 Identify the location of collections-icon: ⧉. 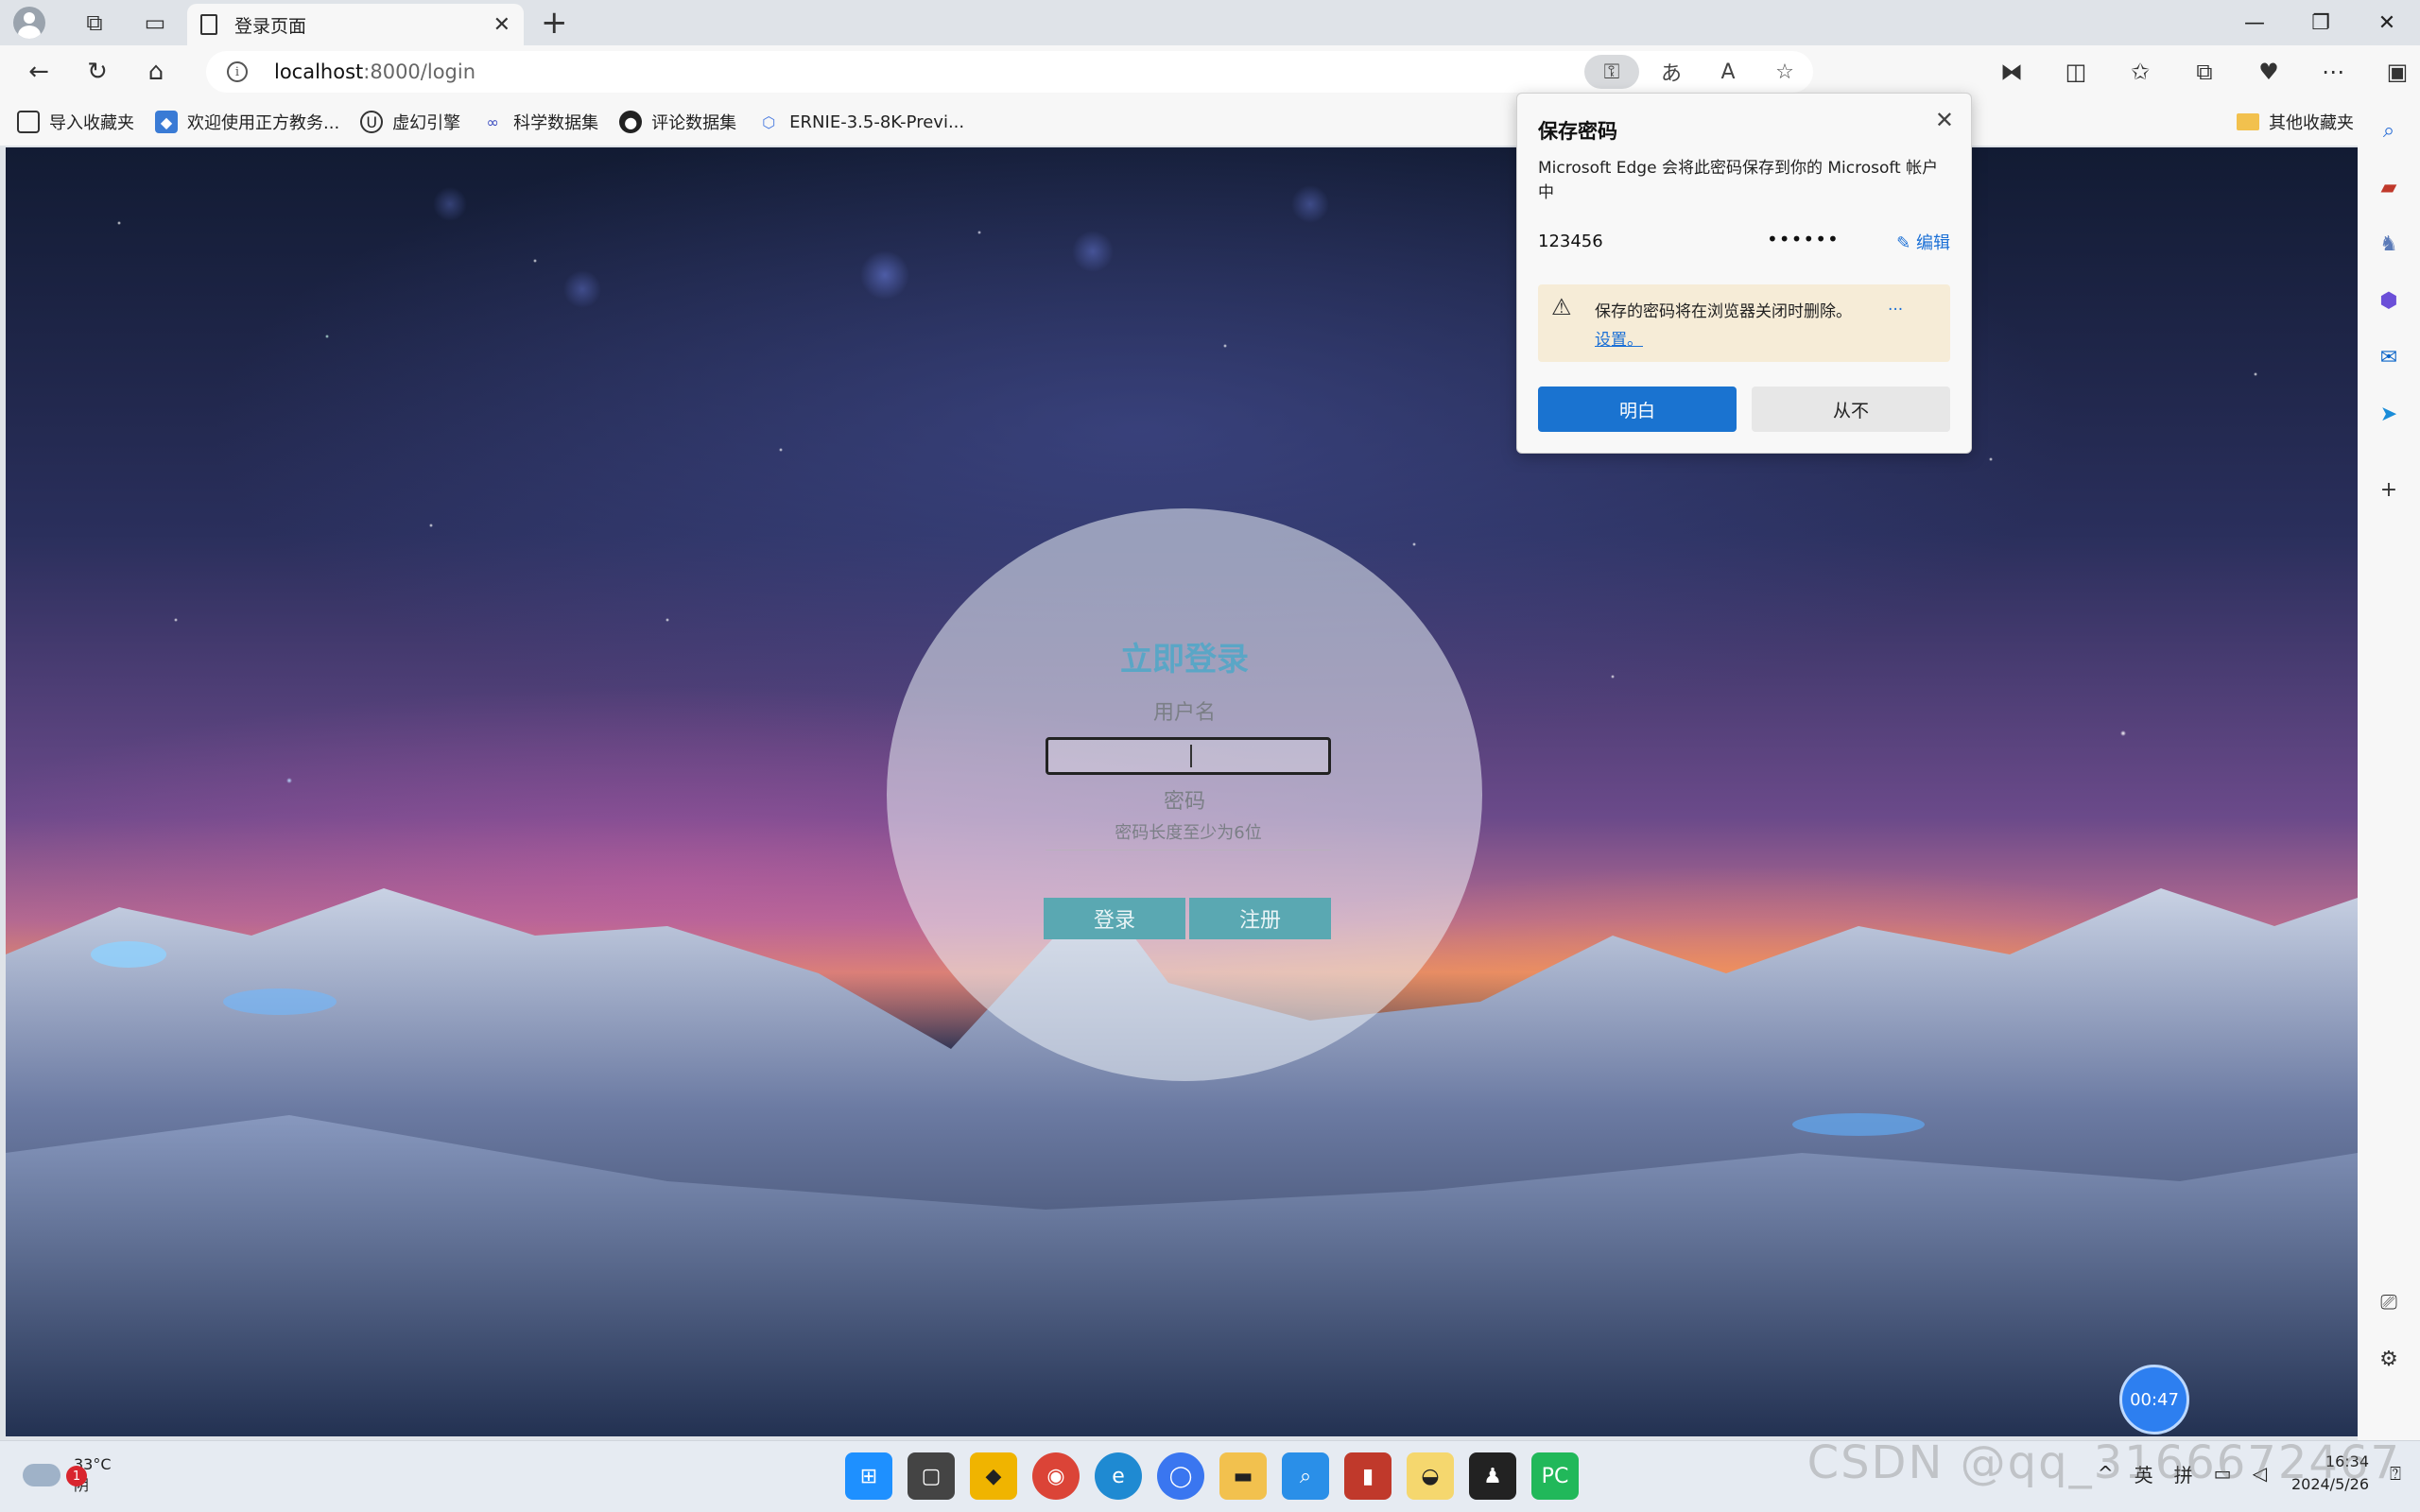
(2204, 72).